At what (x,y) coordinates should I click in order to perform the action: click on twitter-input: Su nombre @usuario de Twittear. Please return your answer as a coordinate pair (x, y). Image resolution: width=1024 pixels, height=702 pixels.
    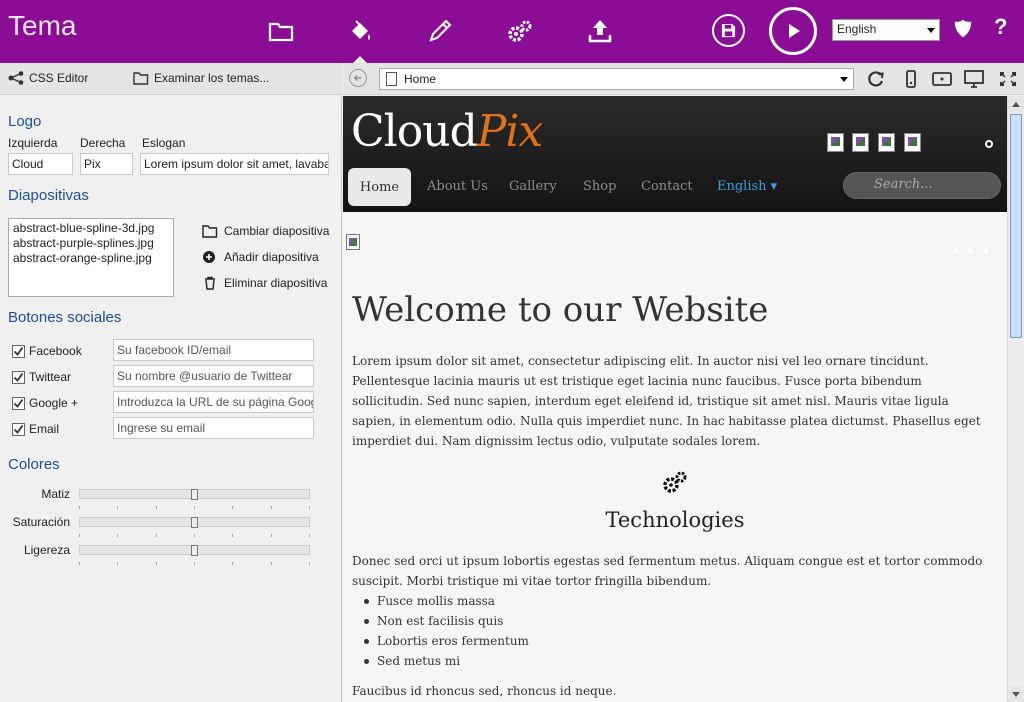
    Looking at the image, I should click on (213, 376).